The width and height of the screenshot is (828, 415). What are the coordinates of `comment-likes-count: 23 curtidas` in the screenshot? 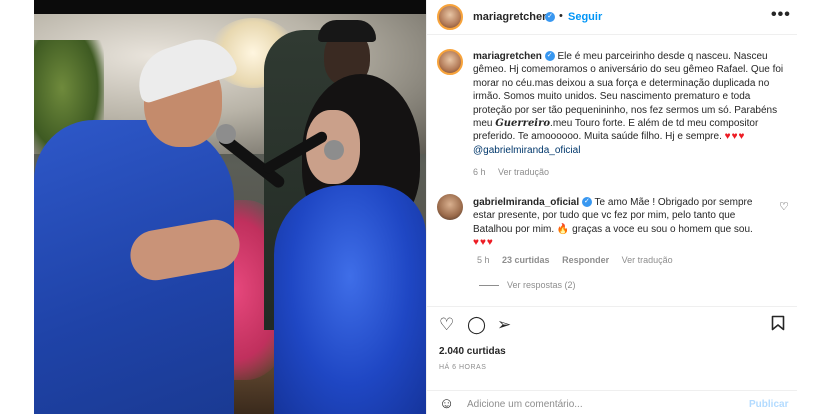 It's located at (526, 260).